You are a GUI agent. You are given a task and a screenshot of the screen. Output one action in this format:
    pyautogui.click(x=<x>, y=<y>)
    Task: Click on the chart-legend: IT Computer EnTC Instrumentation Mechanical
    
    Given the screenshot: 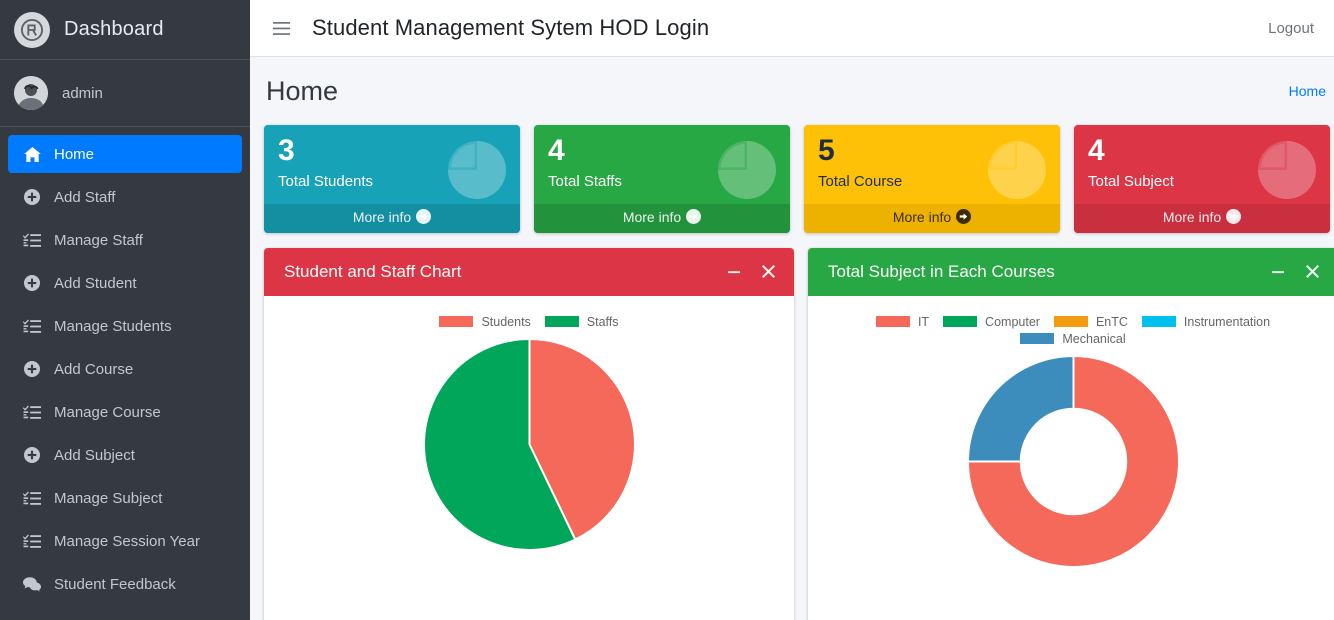 What is the action you would take?
    pyautogui.click(x=1073, y=325)
    